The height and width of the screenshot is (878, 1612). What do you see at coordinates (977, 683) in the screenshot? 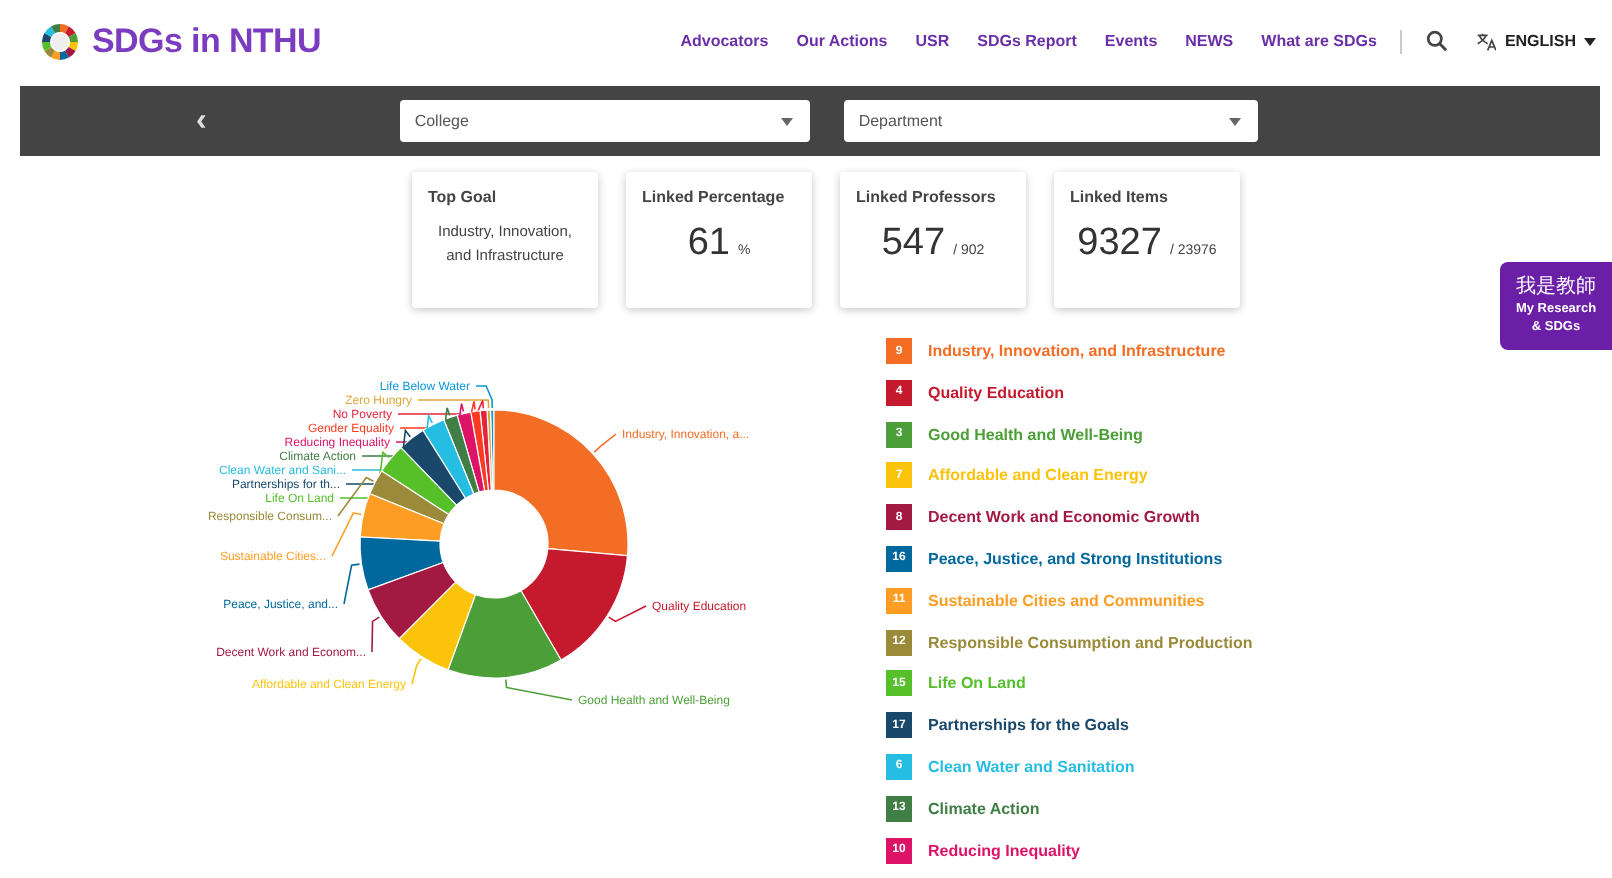
I see `legend-label: Life On Land` at bounding box center [977, 683].